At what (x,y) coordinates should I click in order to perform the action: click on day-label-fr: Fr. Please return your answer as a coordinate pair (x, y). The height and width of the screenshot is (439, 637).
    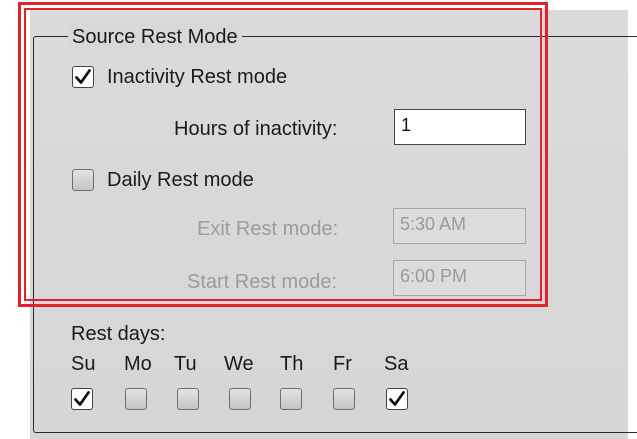
    Looking at the image, I should click on (342, 364).